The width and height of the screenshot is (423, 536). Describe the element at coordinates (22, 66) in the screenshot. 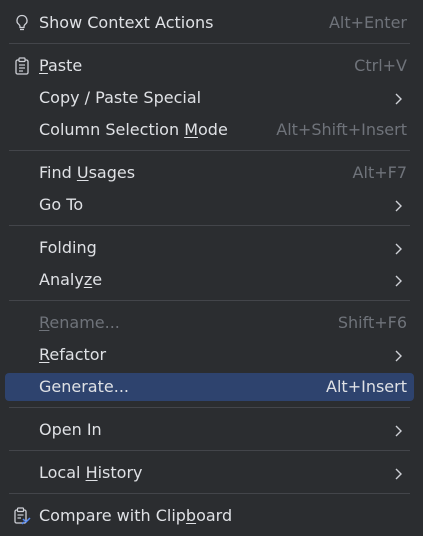

I see `clipboard-icon` at that location.